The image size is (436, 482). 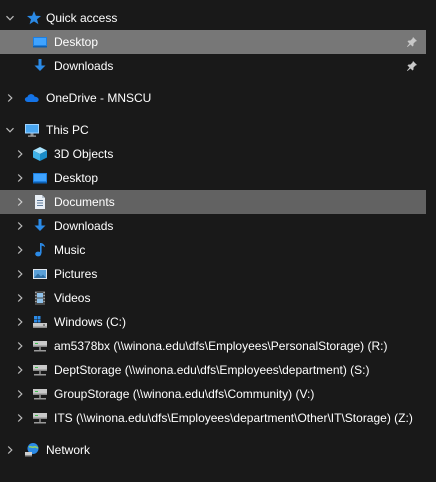 I want to click on tree-item-label: Network, so click(x=68, y=450).